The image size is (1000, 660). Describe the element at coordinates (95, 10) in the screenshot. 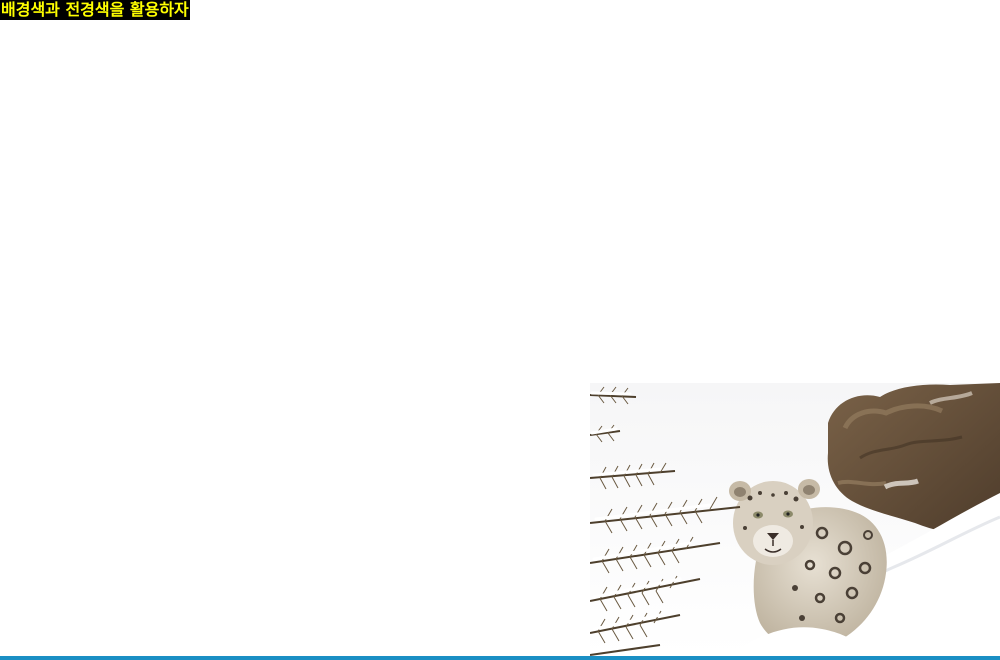

I see `page-heading: 배경색과 전경색을 활용하자` at that location.